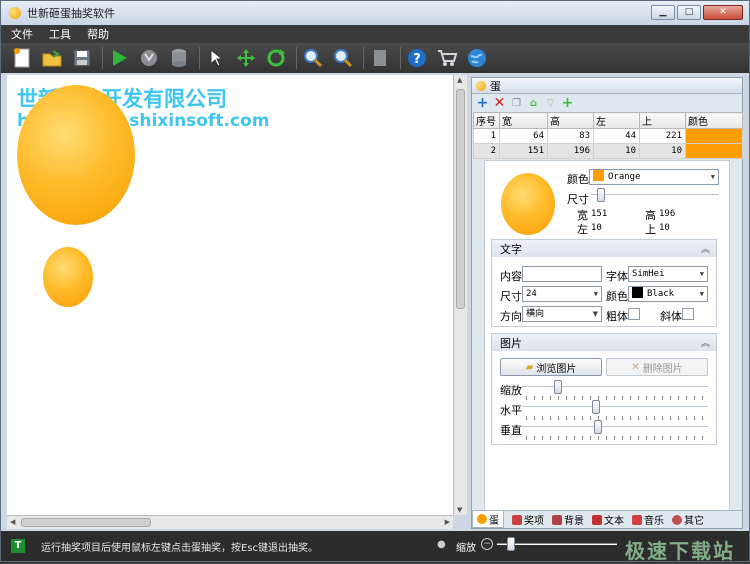 The height and width of the screenshot is (564, 750). What do you see at coordinates (523, 136) in the screenshot?
I see `cell-width: 64` at bounding box center [523, 136].